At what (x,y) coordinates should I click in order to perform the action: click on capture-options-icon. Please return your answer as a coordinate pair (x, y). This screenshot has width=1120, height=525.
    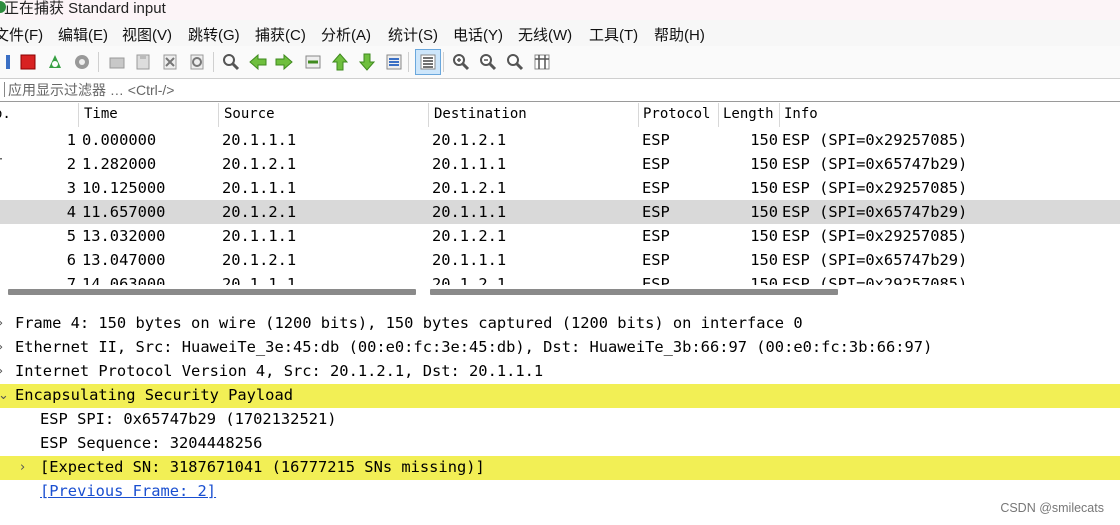
    Looking at the image, I should click on (82, 62).